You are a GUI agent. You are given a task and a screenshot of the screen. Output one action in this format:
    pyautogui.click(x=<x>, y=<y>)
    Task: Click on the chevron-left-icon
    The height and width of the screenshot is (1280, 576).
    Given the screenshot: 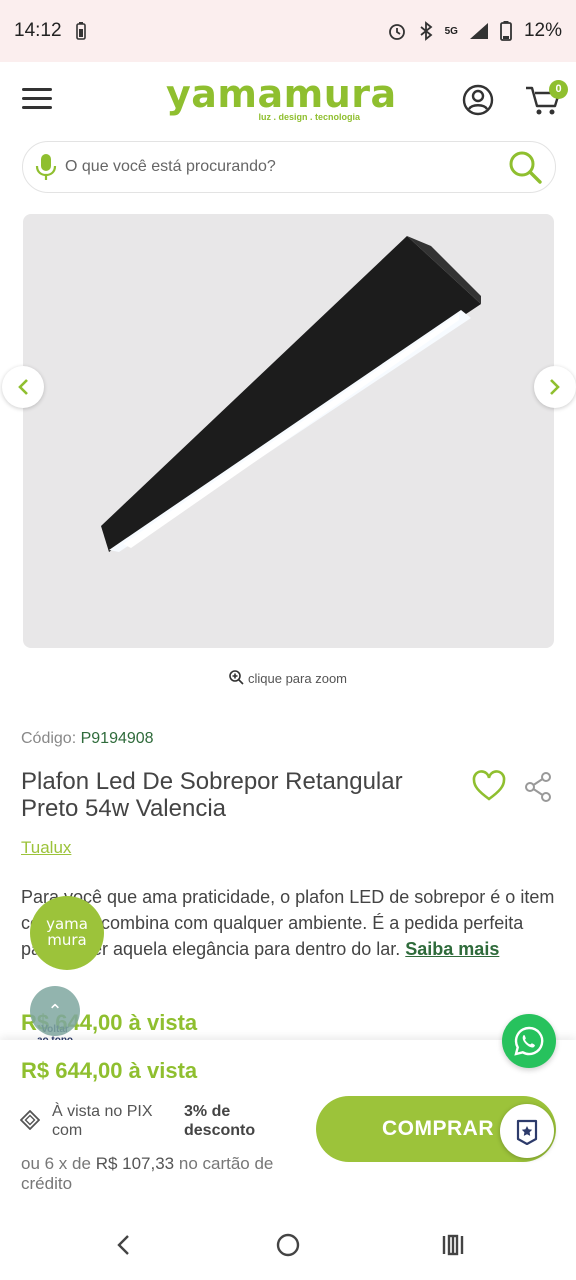 What is the action you would take?
    pyautogui.click(x=23, y=387)
    